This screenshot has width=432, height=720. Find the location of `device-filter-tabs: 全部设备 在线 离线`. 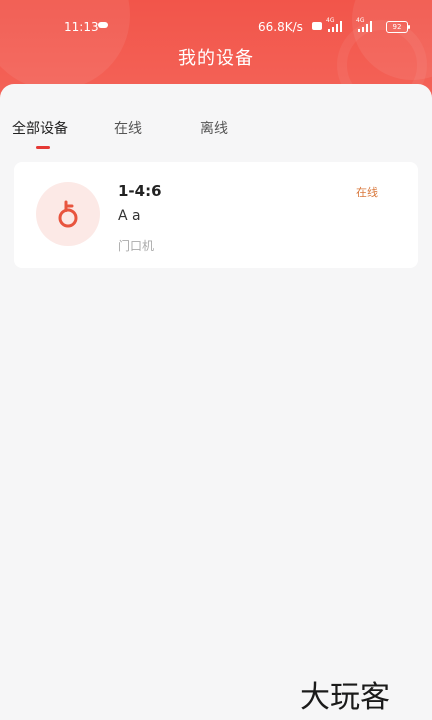

device-filter-tabs: 全部设备 在线 离线 is located at coordinates (216, 119).